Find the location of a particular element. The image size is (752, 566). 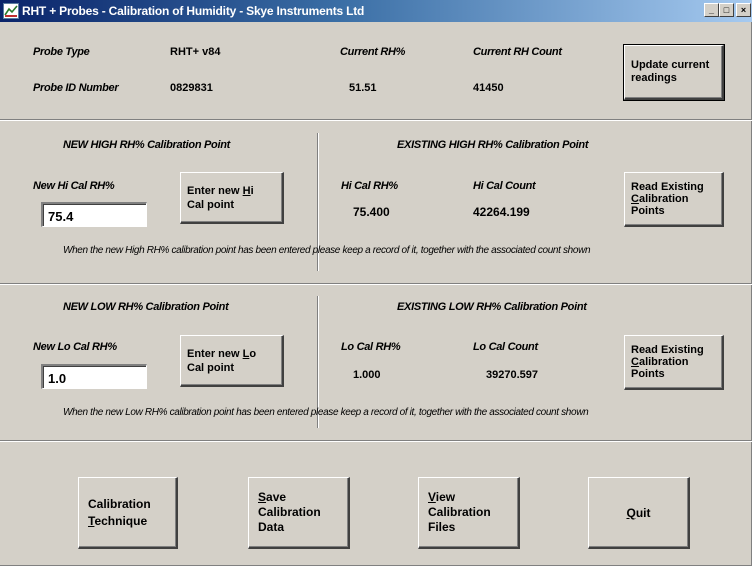

read-low-rest: alibration is located at coordinates (663, 362).